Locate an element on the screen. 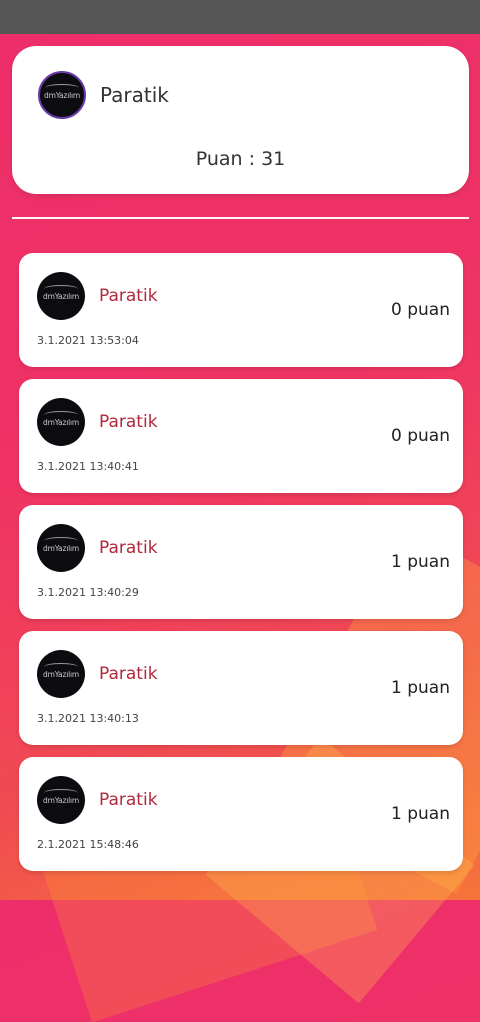  entry-date: 3.1.2021 13:40:41 is located at coordinates (88, 466).